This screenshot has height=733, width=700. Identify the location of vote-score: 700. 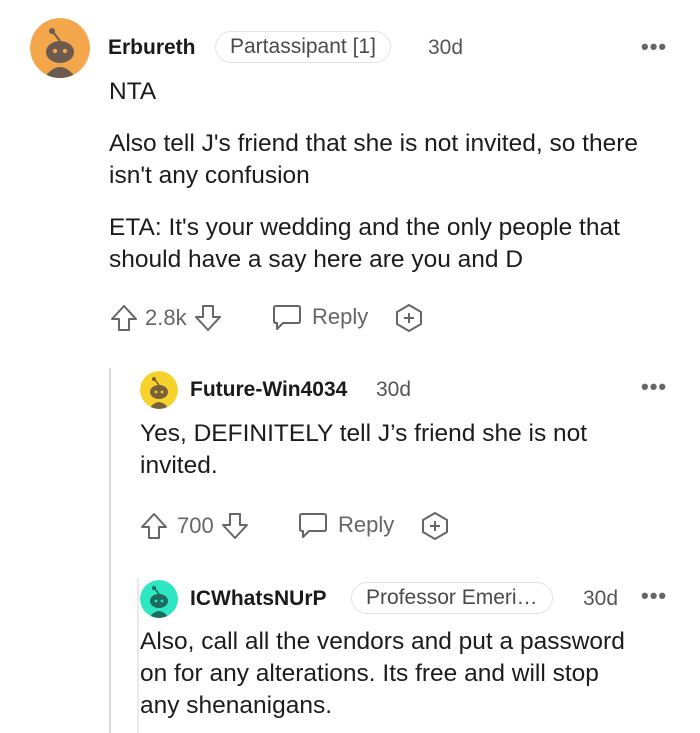
(195, 525).